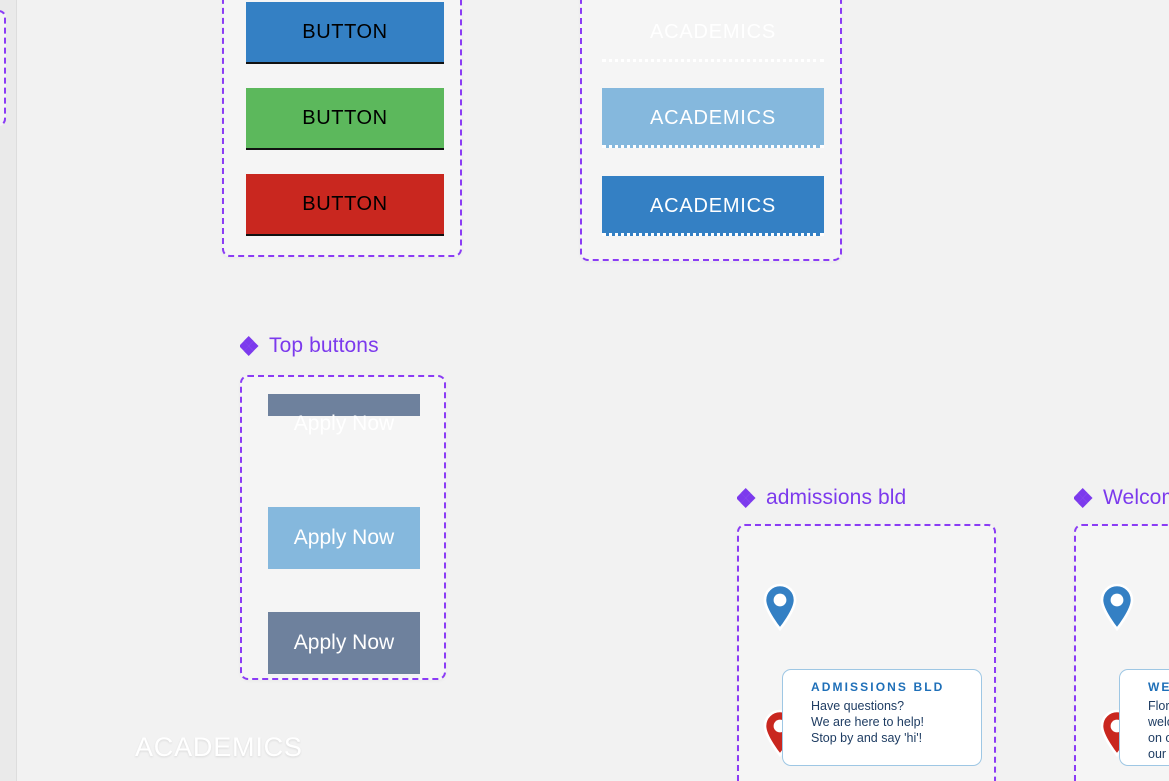 This screenshot has height=781, width=1169. What do you see at coordinates (1121, 652) in the screenshot?
I see `welcome-container: WELCOME Florida welcome on our our ma` at bounding box center [1121, 652].